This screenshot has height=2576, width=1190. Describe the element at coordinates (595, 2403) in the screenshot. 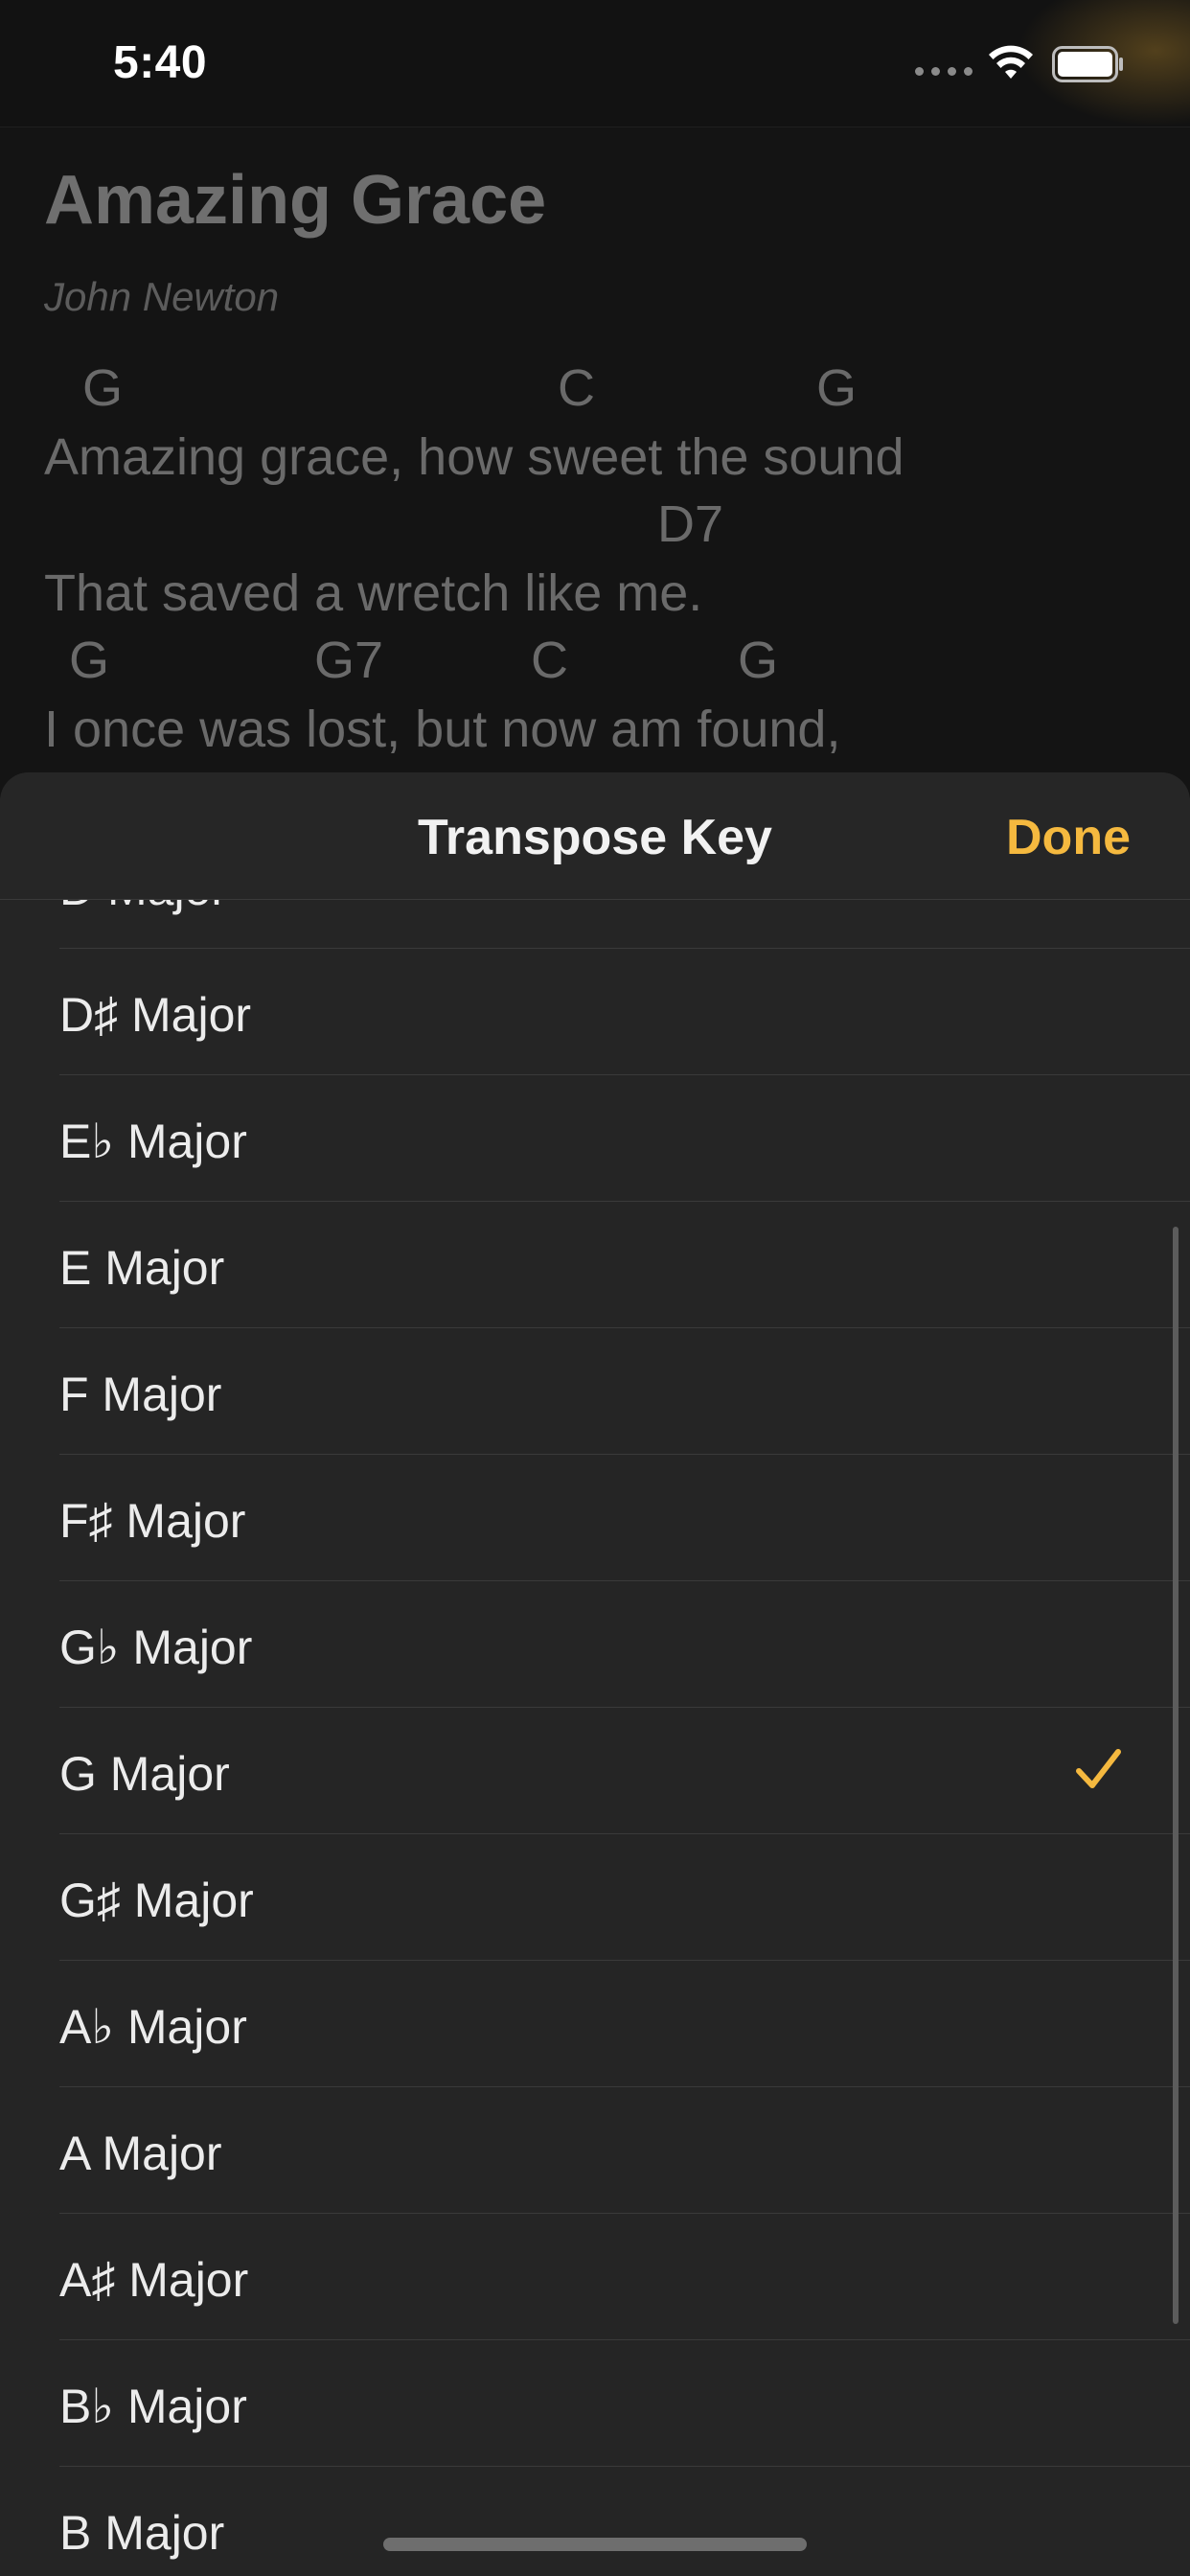

I see `key-row: B♭ Major` at that location.